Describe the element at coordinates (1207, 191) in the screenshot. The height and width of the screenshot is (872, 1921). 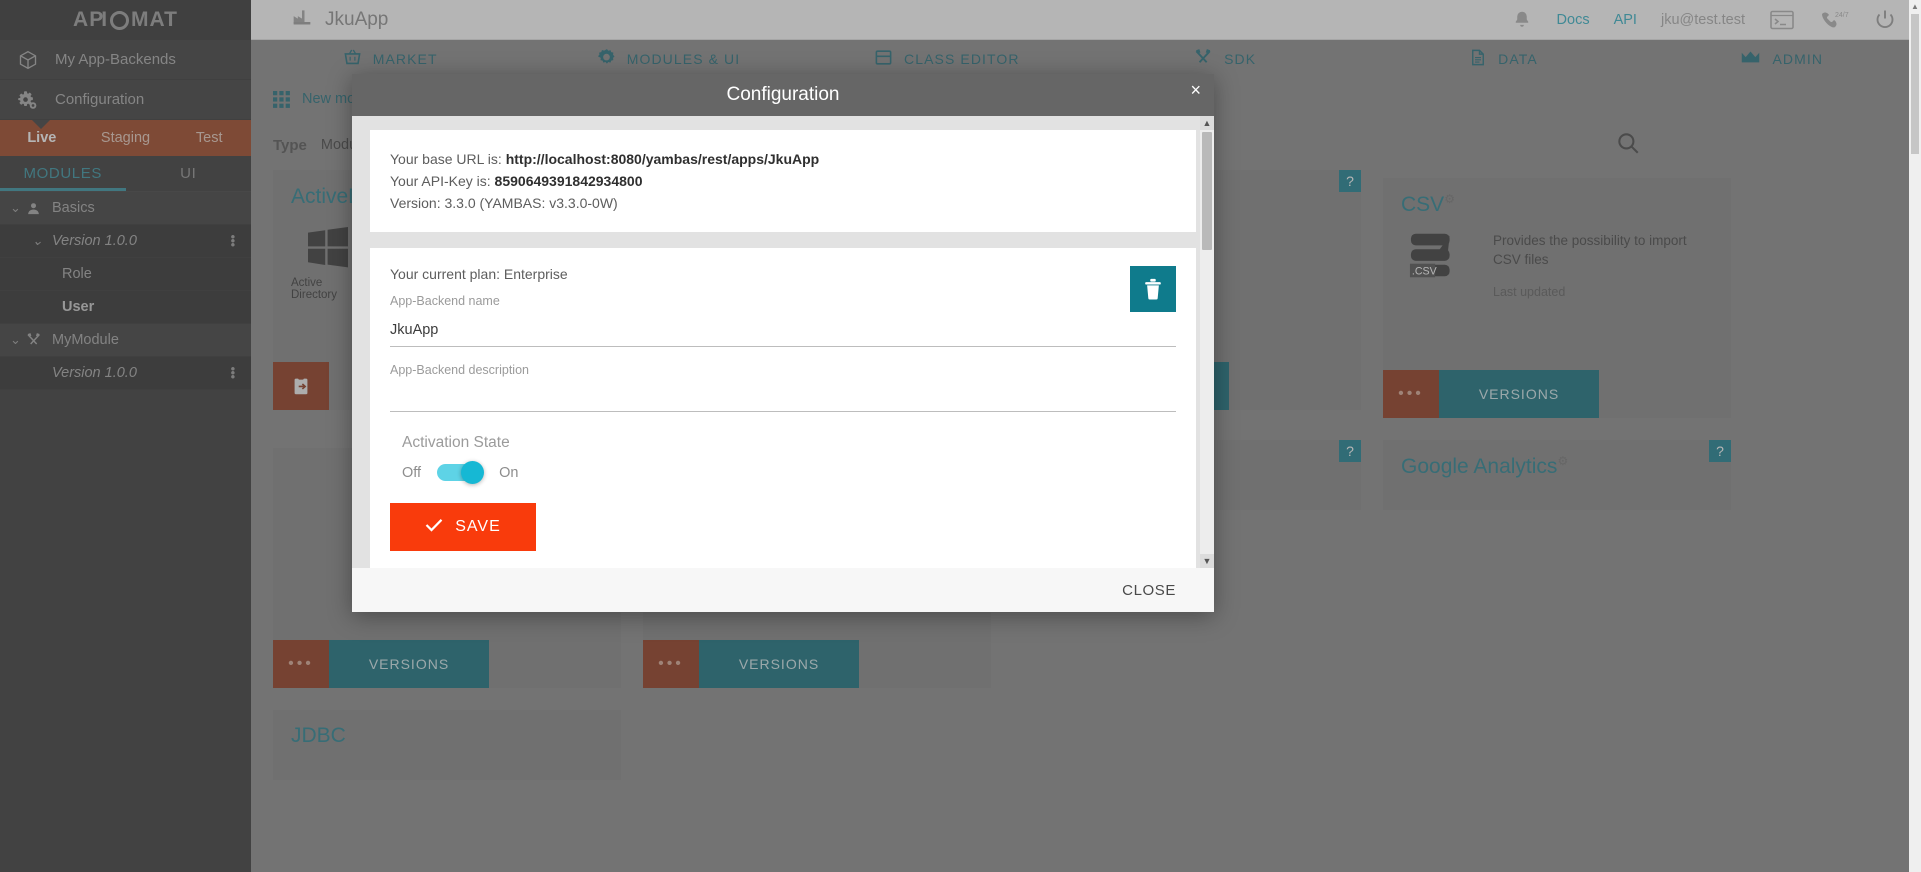
I see `scroll-thumb` at that location.